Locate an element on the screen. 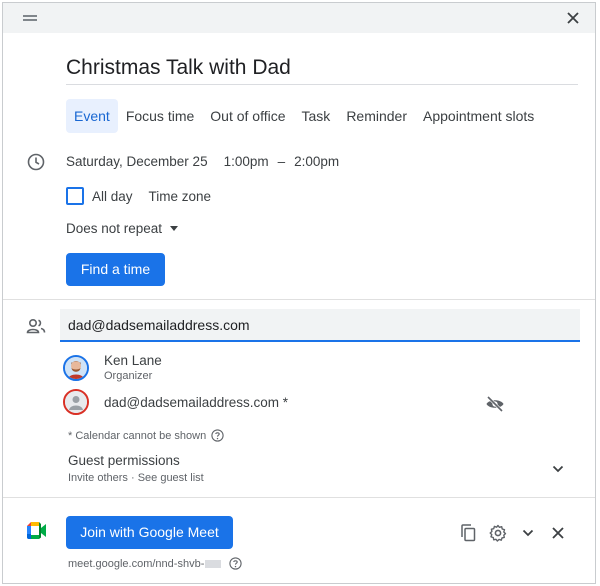 Image resolution: width=600 pixels, height=586 pixels. calendar-note: * Calendar cannot be shown is located at coordinates (146, 435).